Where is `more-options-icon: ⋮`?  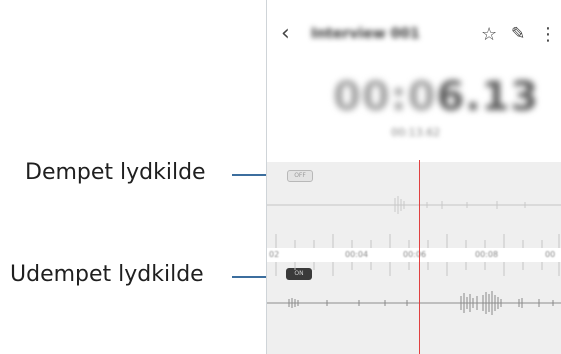
more-options-icon: ⋮ is located at coordinates (548, 34).